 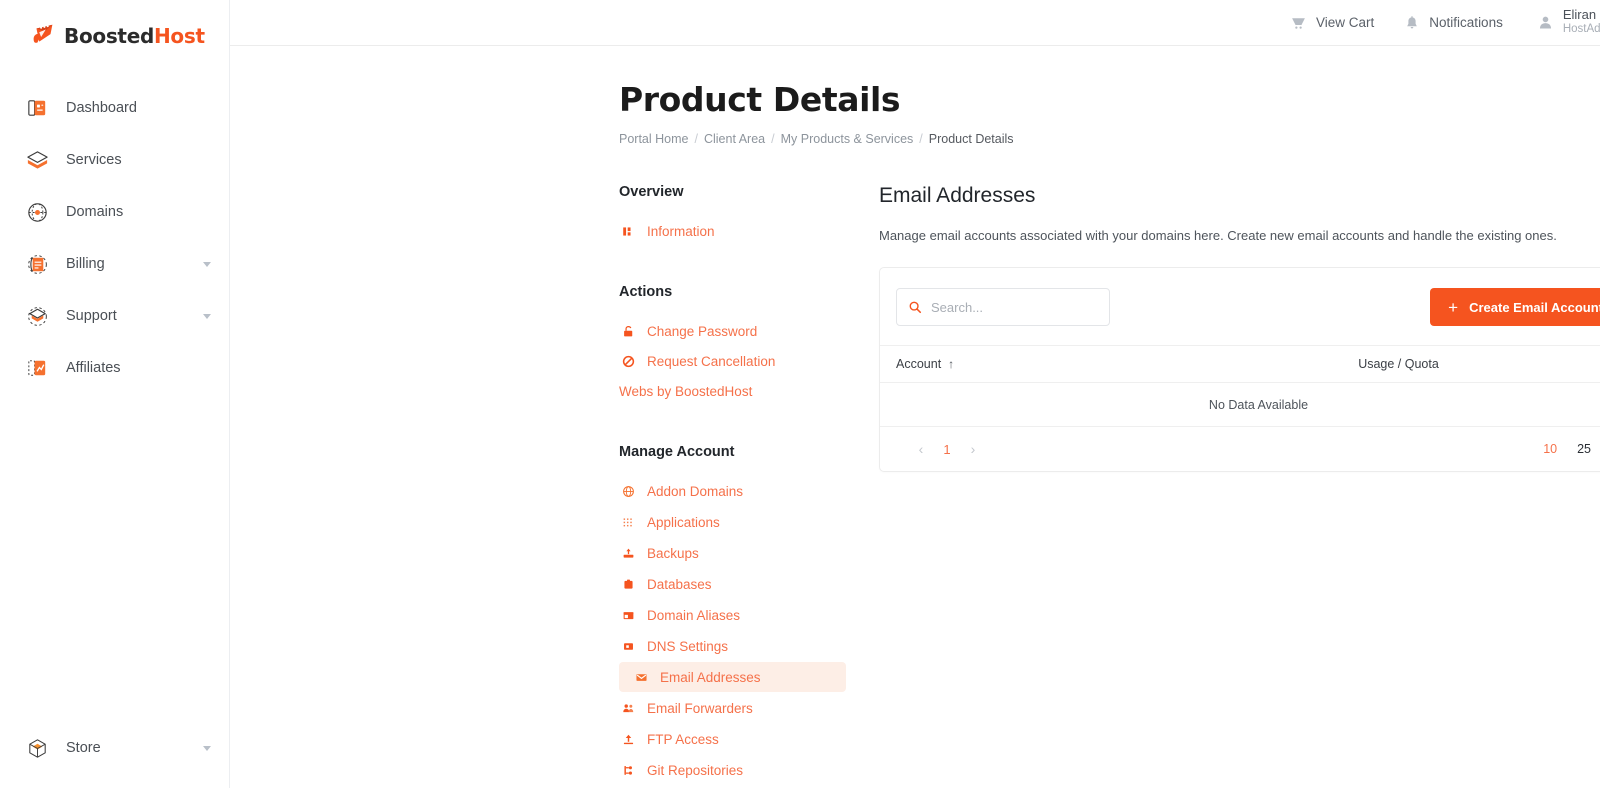 I want to click on sidenav-item-label: Applications, so click(x=683, y=522).